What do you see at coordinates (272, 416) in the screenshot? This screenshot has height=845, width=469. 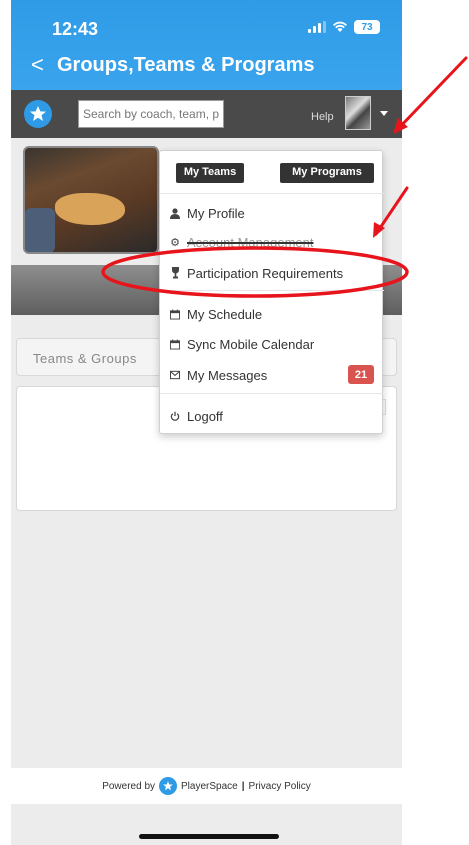 I see `menu-item-logoff: Logoff` at bounding box center [272, 416].